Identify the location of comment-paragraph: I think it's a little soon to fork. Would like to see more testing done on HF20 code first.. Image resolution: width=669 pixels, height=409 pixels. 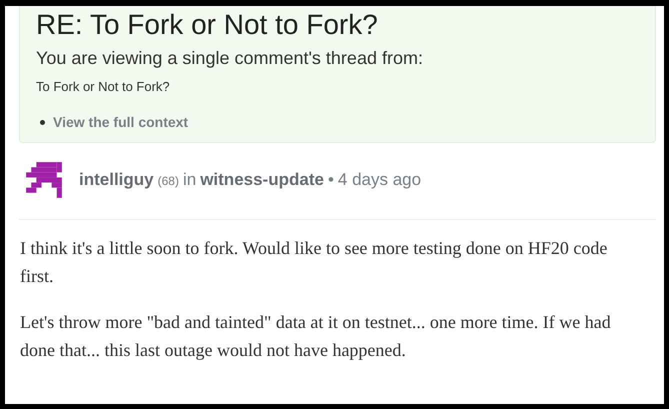
(314, 262).